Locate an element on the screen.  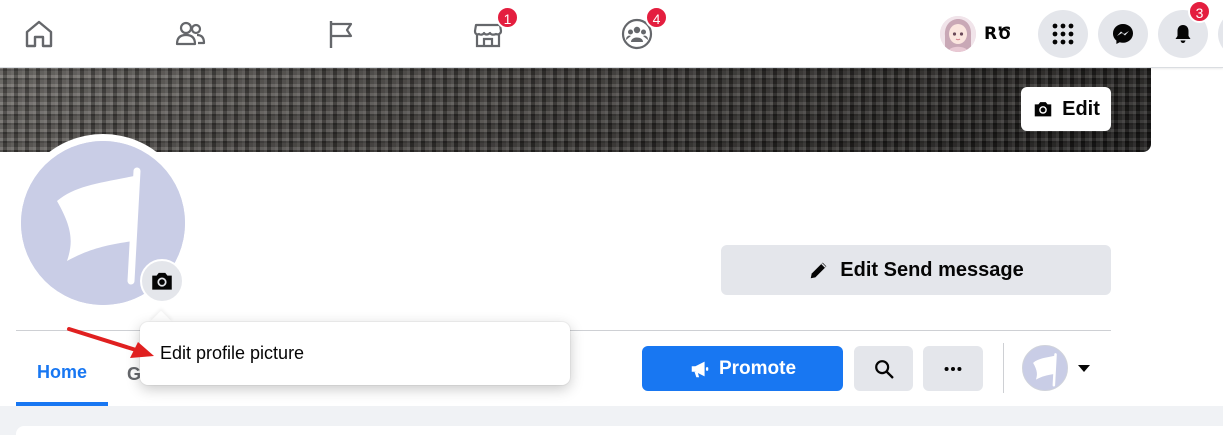
promote-button: Promote is located at coordinates (742, 368).